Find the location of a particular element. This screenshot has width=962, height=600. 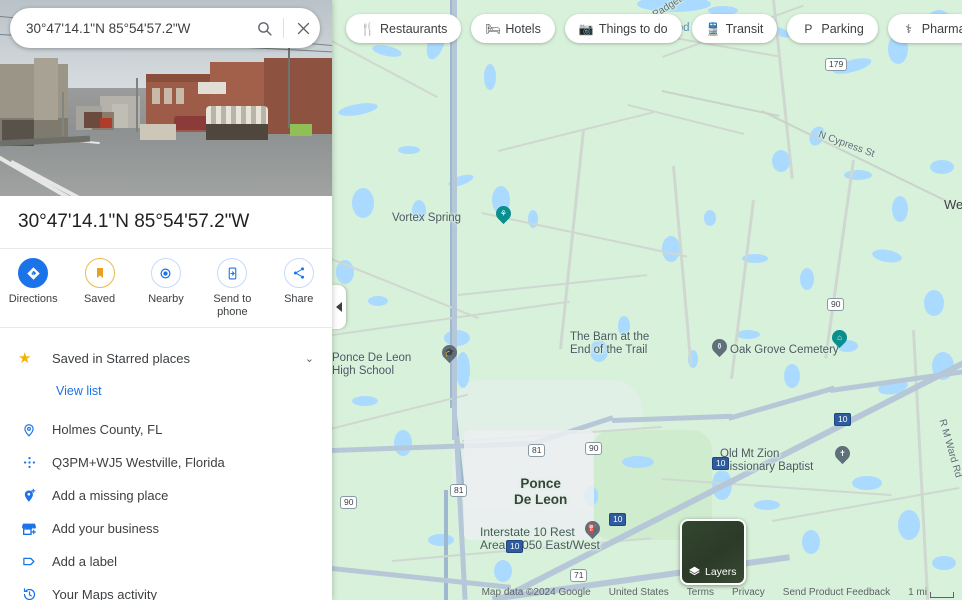

chip-pharmacies: ⚕ Pharmacies is located at coordinates (924, 28).